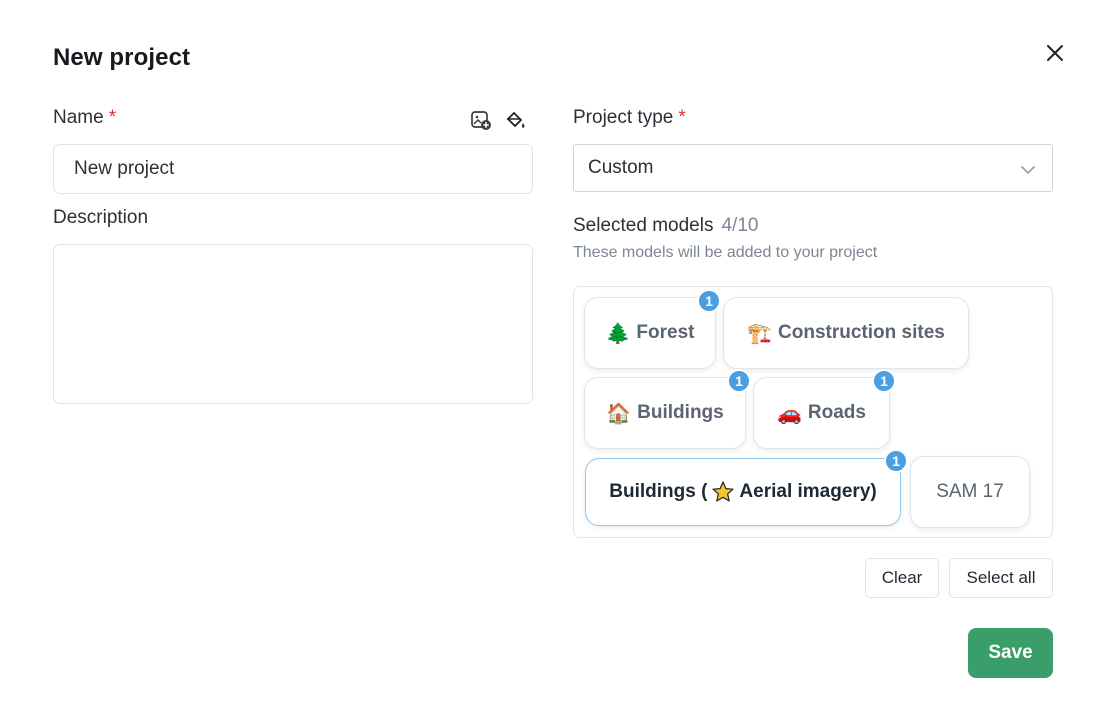 The height and width of the screenshot is (702, 1107). Describe the element at coordinates (723, 491) in the screenshot. I see `star-icon` at that location.